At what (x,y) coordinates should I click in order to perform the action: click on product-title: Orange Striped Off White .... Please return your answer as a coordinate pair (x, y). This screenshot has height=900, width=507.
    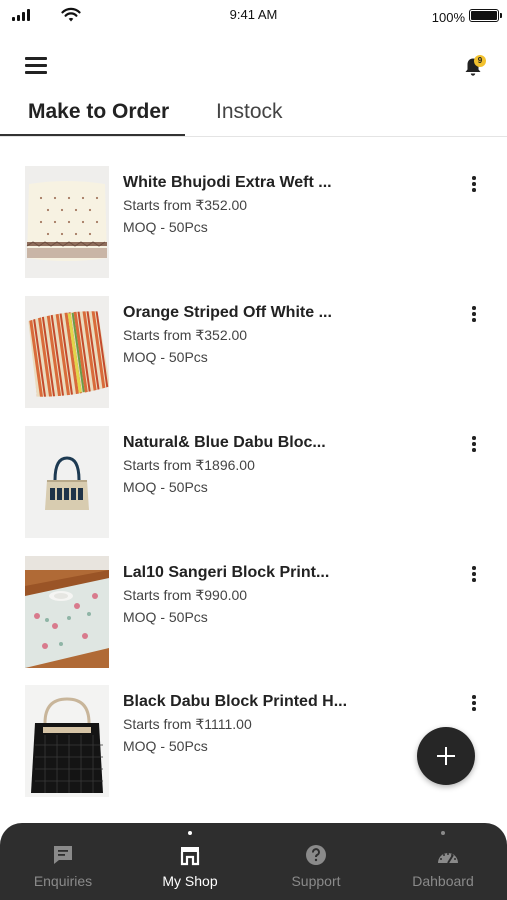
    Looking at the image, I should click on (227, 312).